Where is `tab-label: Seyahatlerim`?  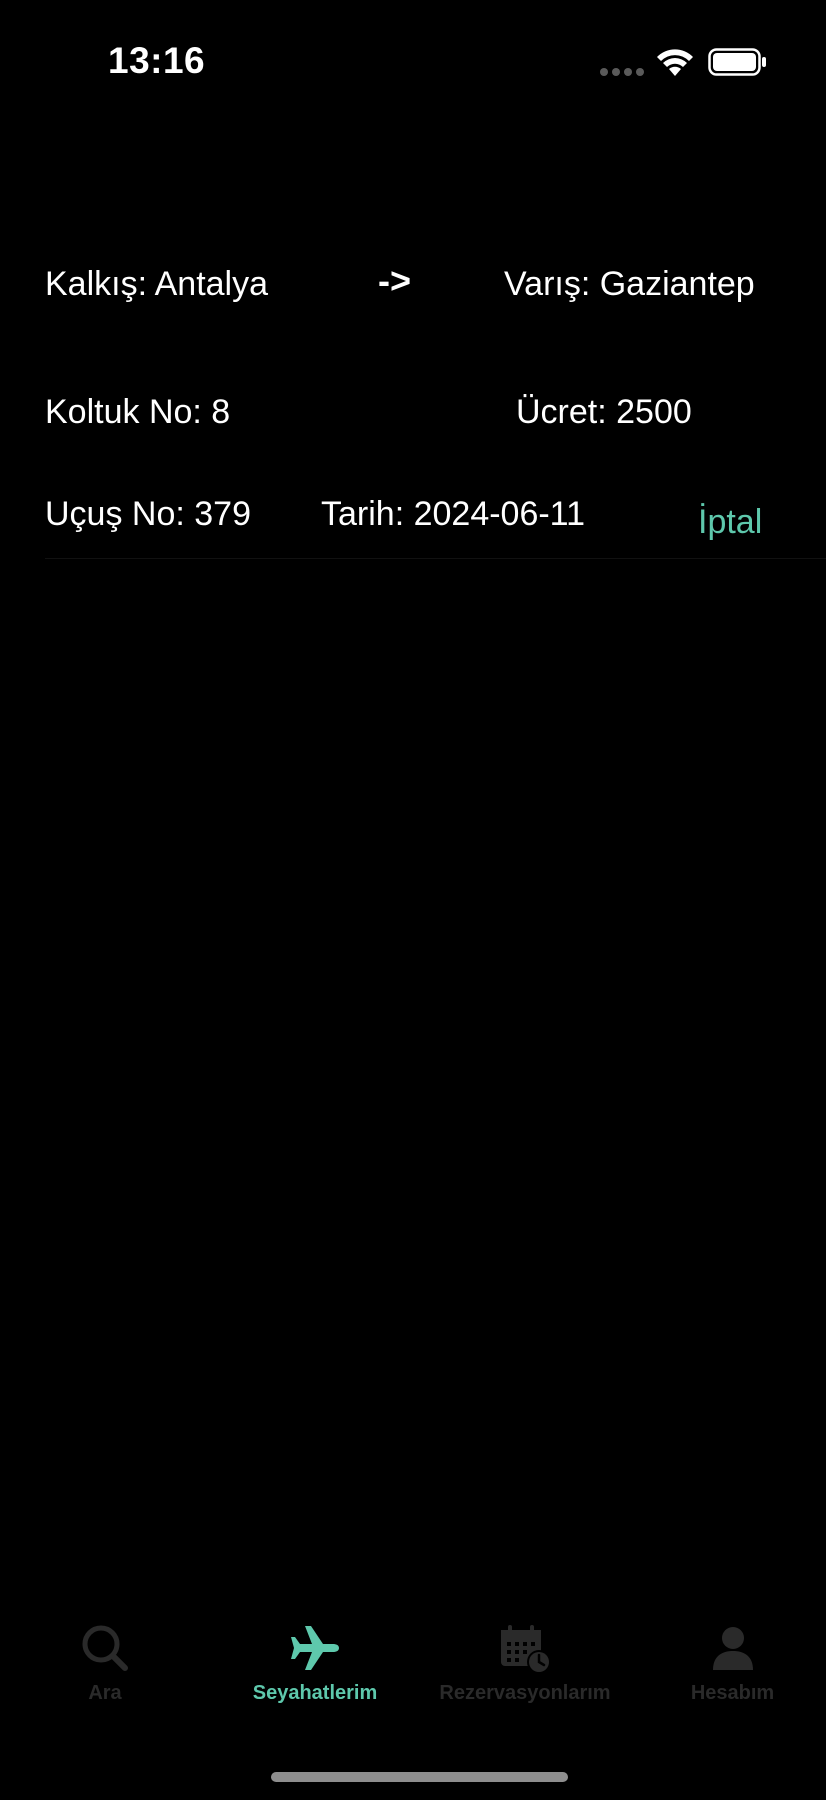 tab-label: Seyahatlerim is located at coordinates (315, 1693).